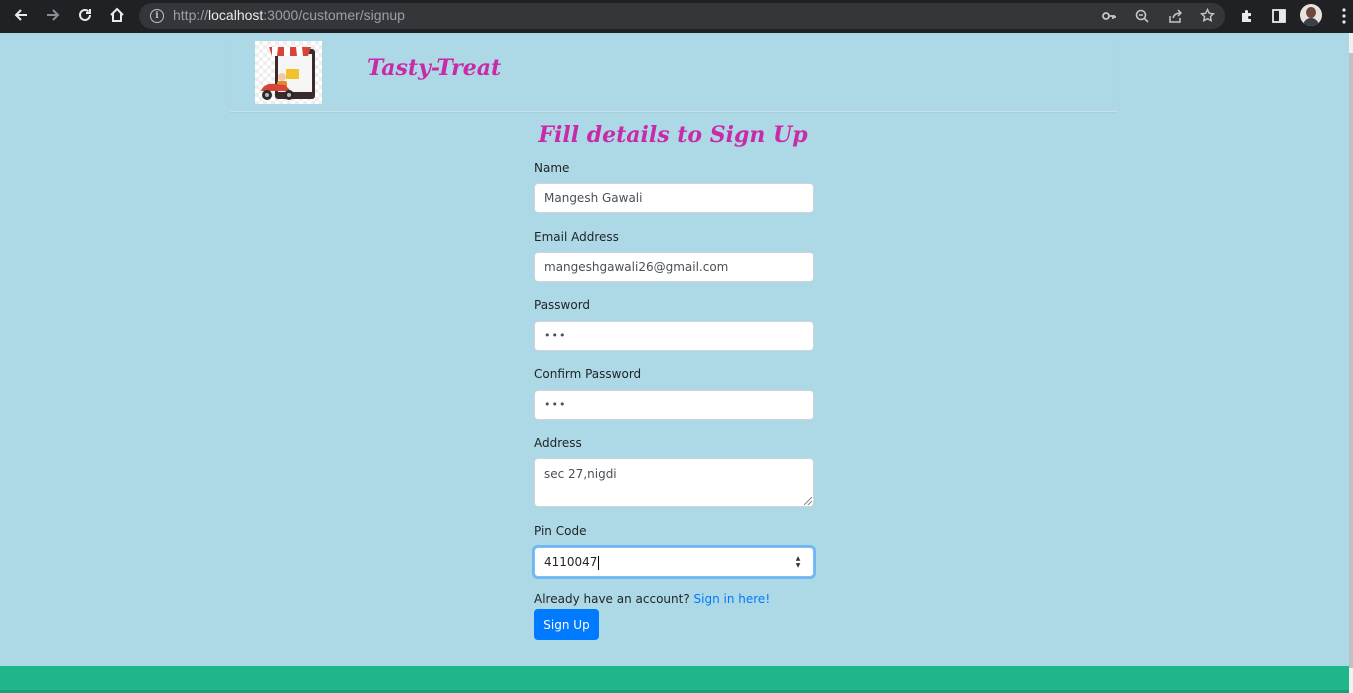  Describe the element at coordinates (117, 15) in the screenshot. I see `home-icon` at that location.